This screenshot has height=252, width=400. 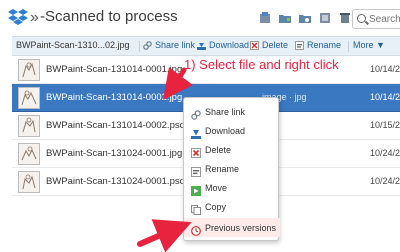 I want to click on delete-button: Delete, so click(x=269, y=45).